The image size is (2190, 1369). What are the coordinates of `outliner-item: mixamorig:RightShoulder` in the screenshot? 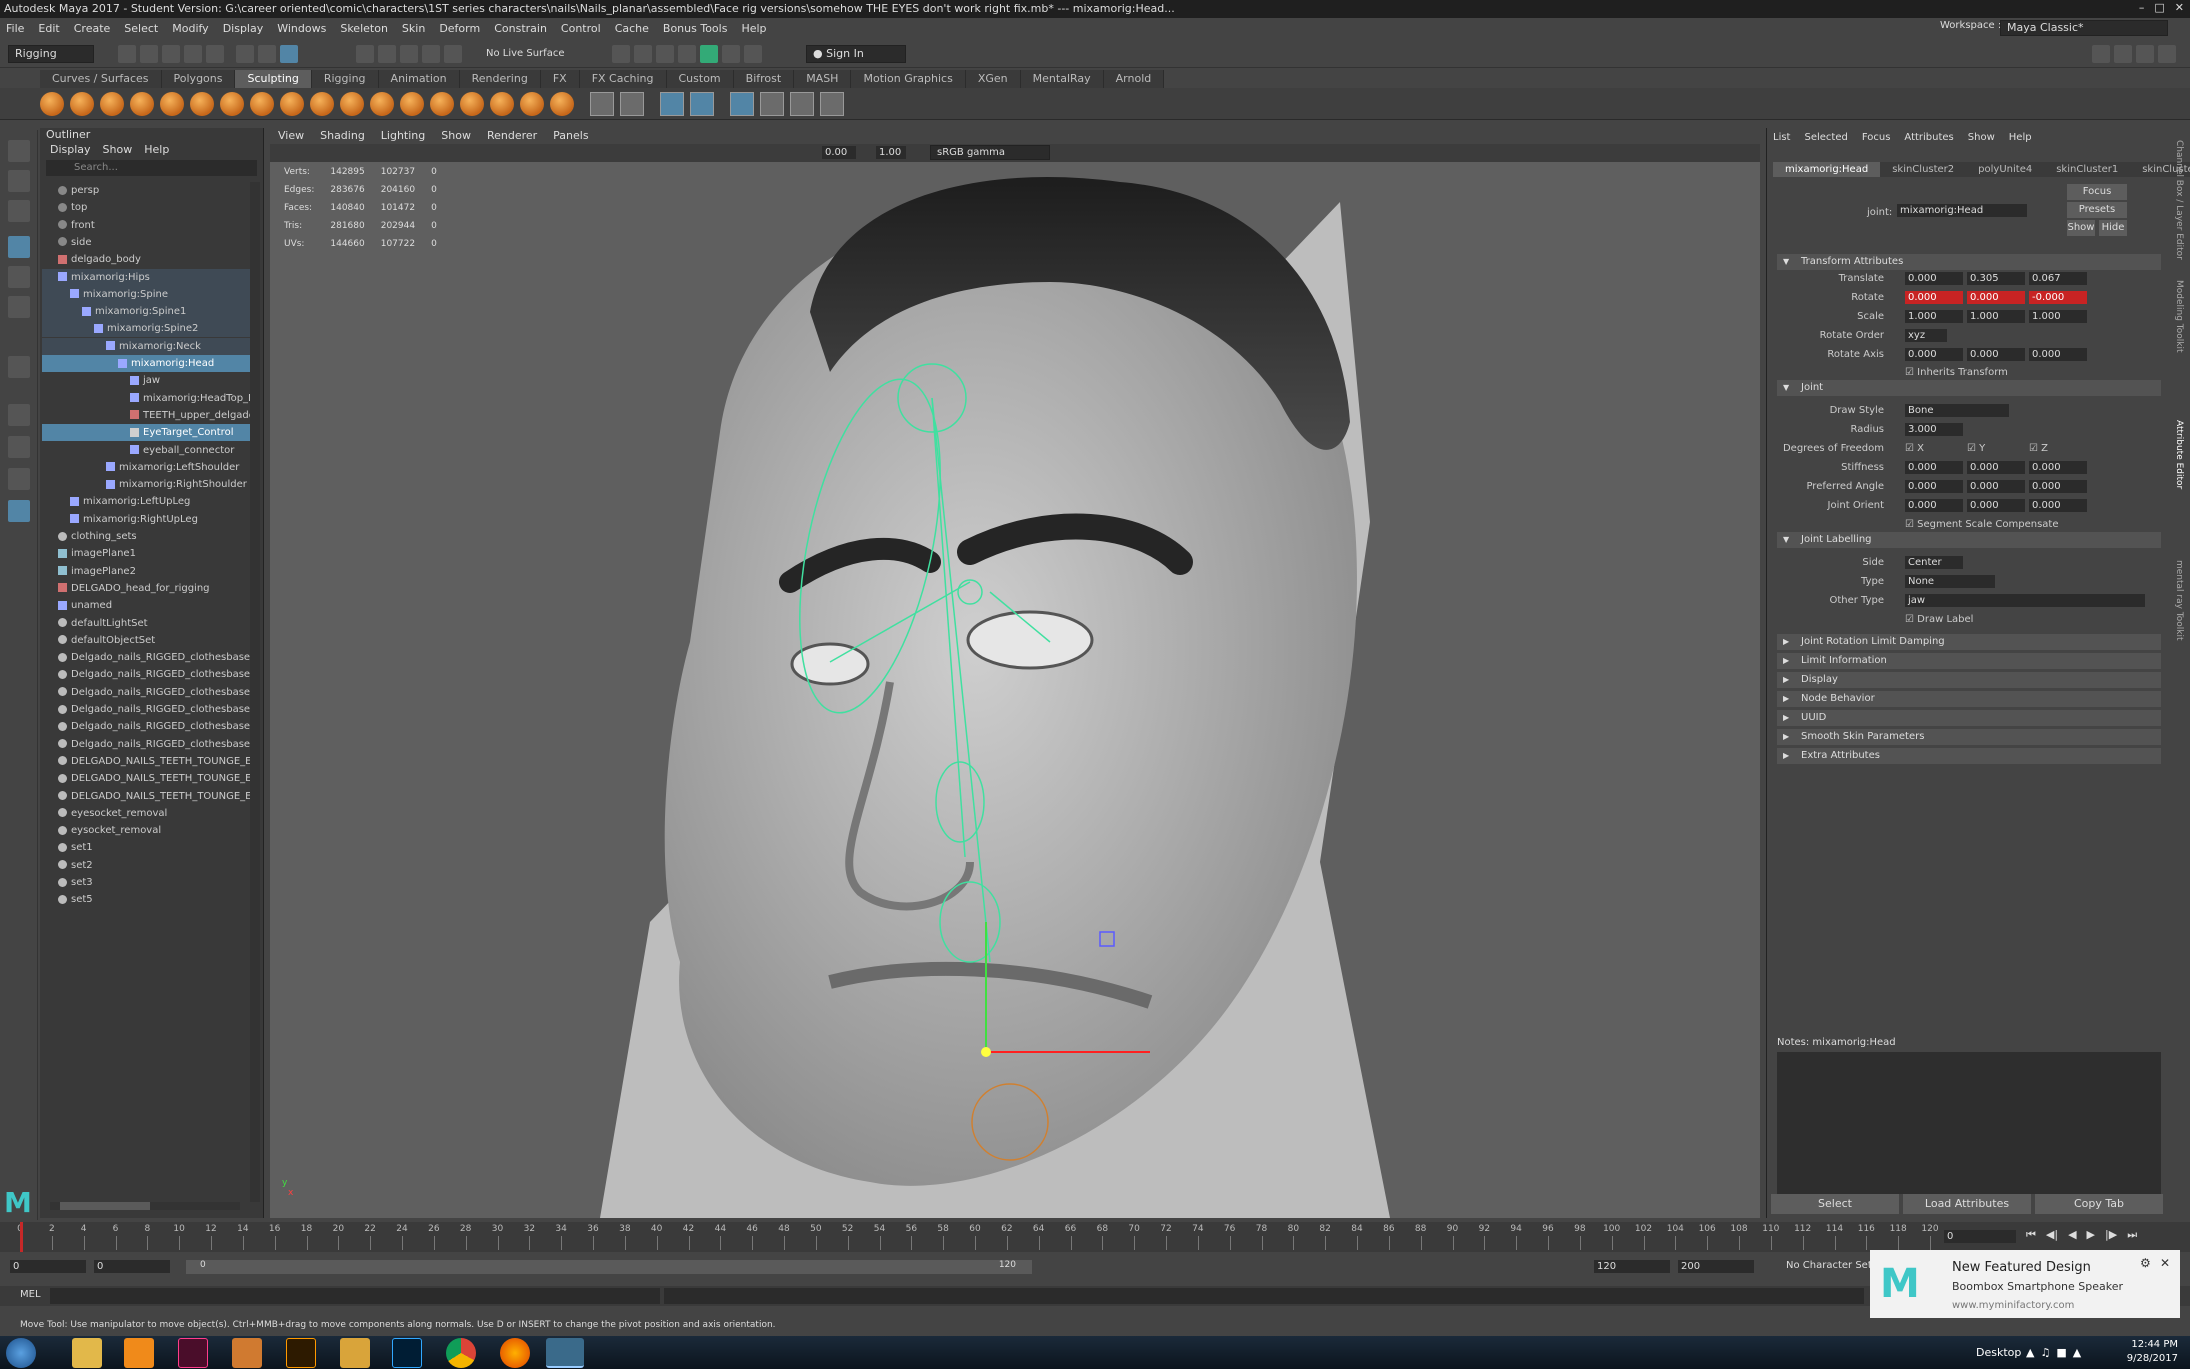 It's located at (148, 484).